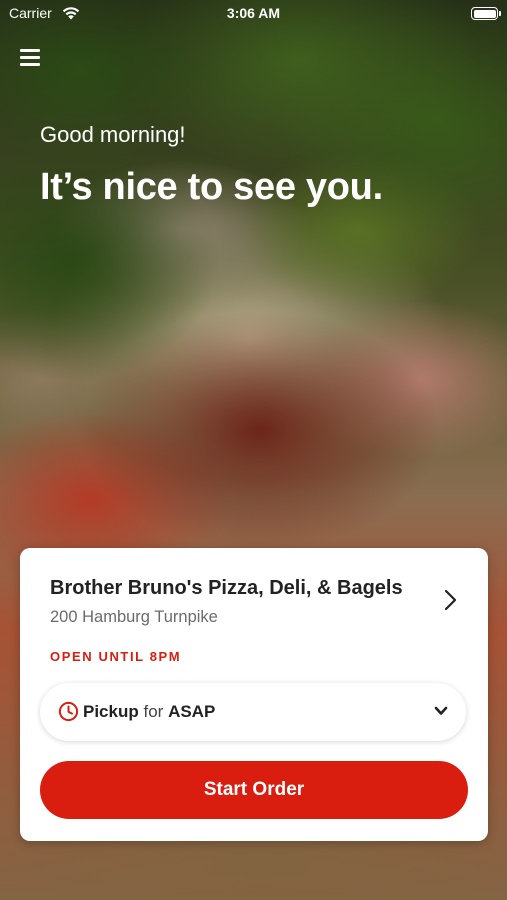 The width and height of the screenshot is (507, 900). What do you see at coordinates (253, 712) in the screenshot?
I see `order-mode-dropdown: Pickup for ASAP` at bounding box center [253, 712].